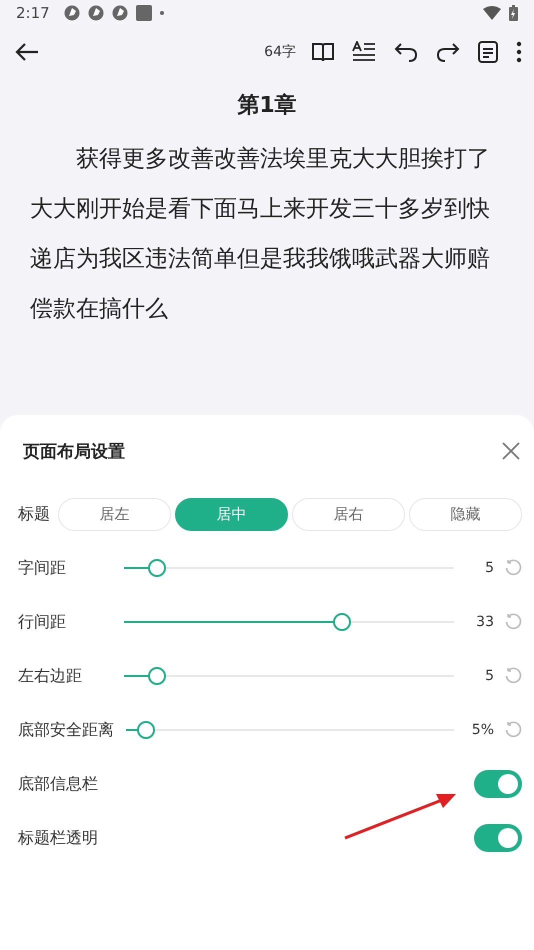 This screenshot has height=950, width=534. What do you see at coordinates (58, 784) in the screenshot?
I see `switch-label: 底部信息栏` at bounding box center [58, 784].